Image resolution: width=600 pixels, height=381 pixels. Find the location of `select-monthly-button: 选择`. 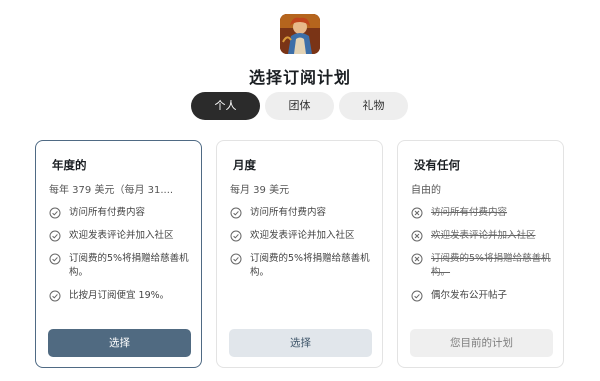

select-monthly-button: 选择 is located at coordinates (300, 343).